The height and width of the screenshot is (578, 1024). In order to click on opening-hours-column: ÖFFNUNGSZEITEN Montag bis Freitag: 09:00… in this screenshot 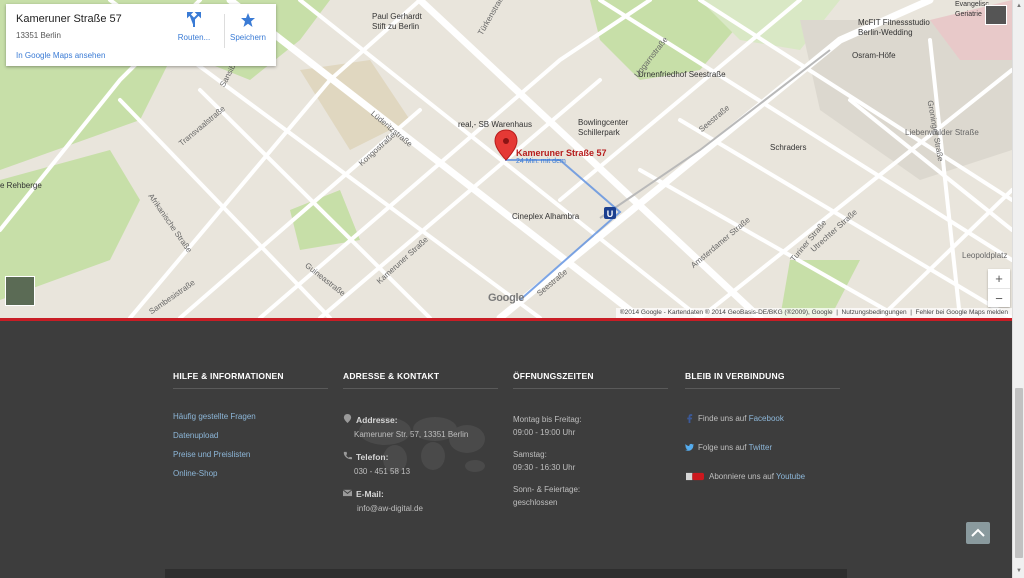, I will do `click(590, 440)`.